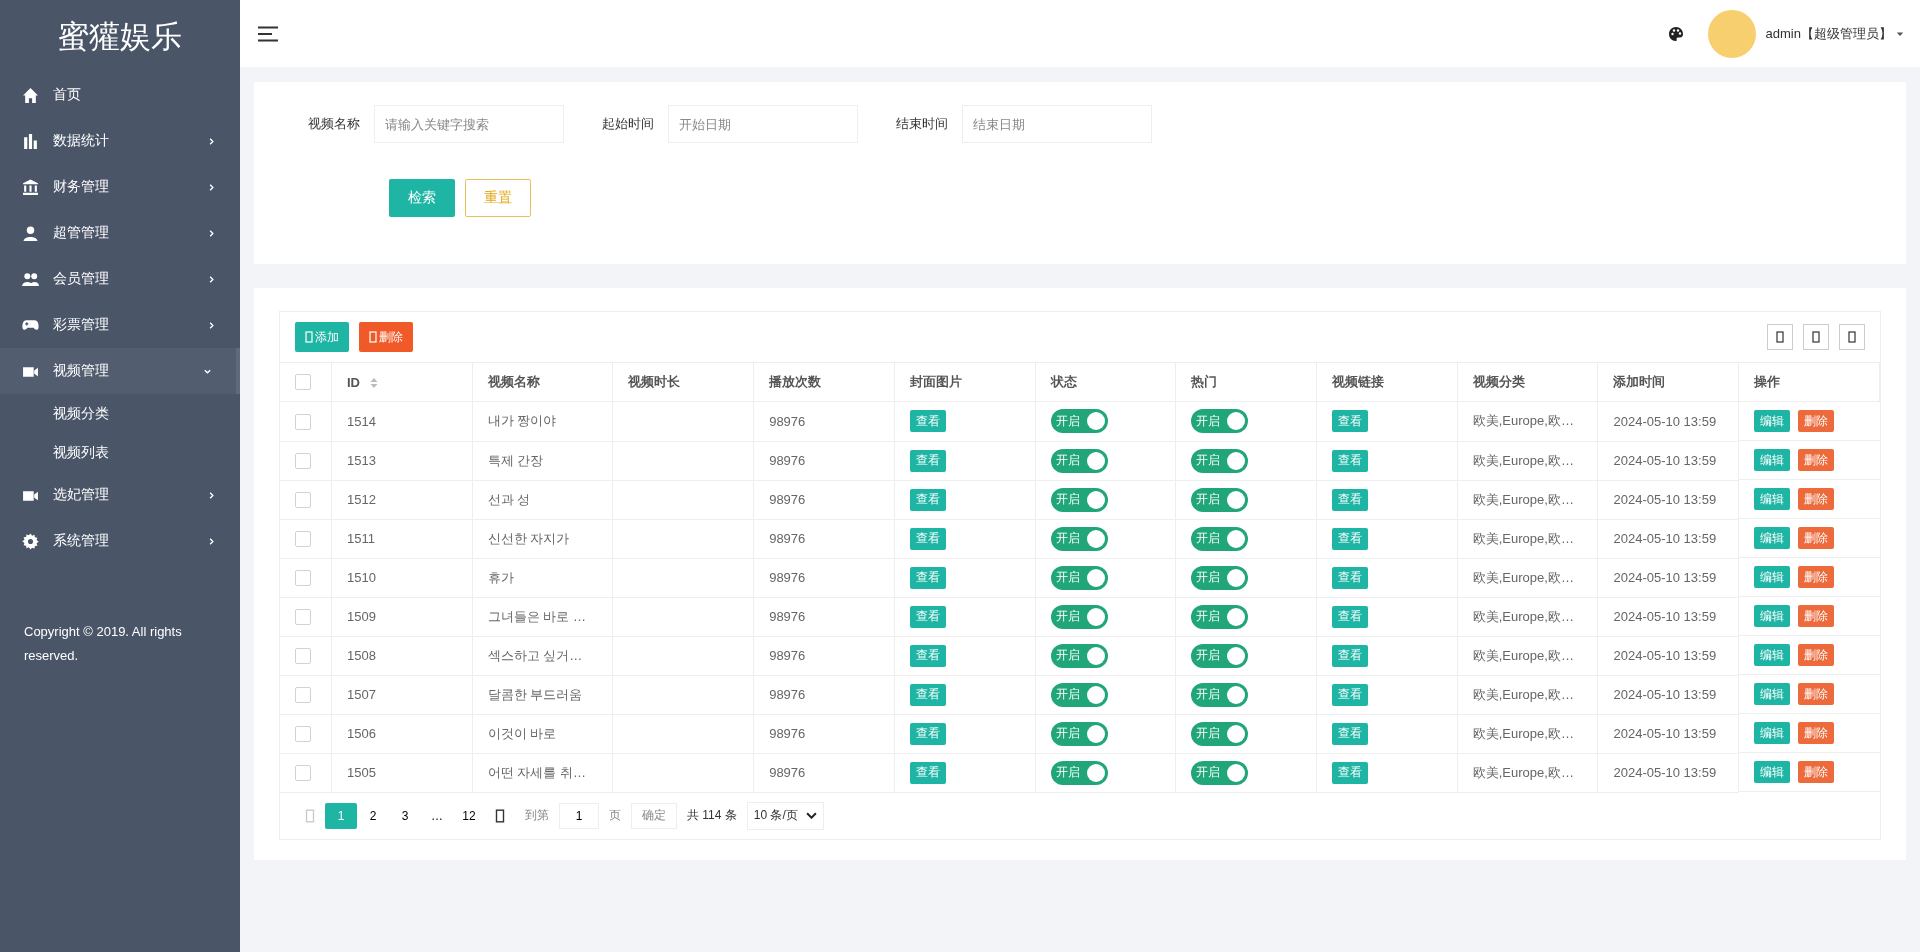 Image resolution: width=1920 pixels, height=952 pixels. Describe the element at coordinates (1828, 33) in the screenshot. I see `user-name: admin【超级管理员】` at that location.